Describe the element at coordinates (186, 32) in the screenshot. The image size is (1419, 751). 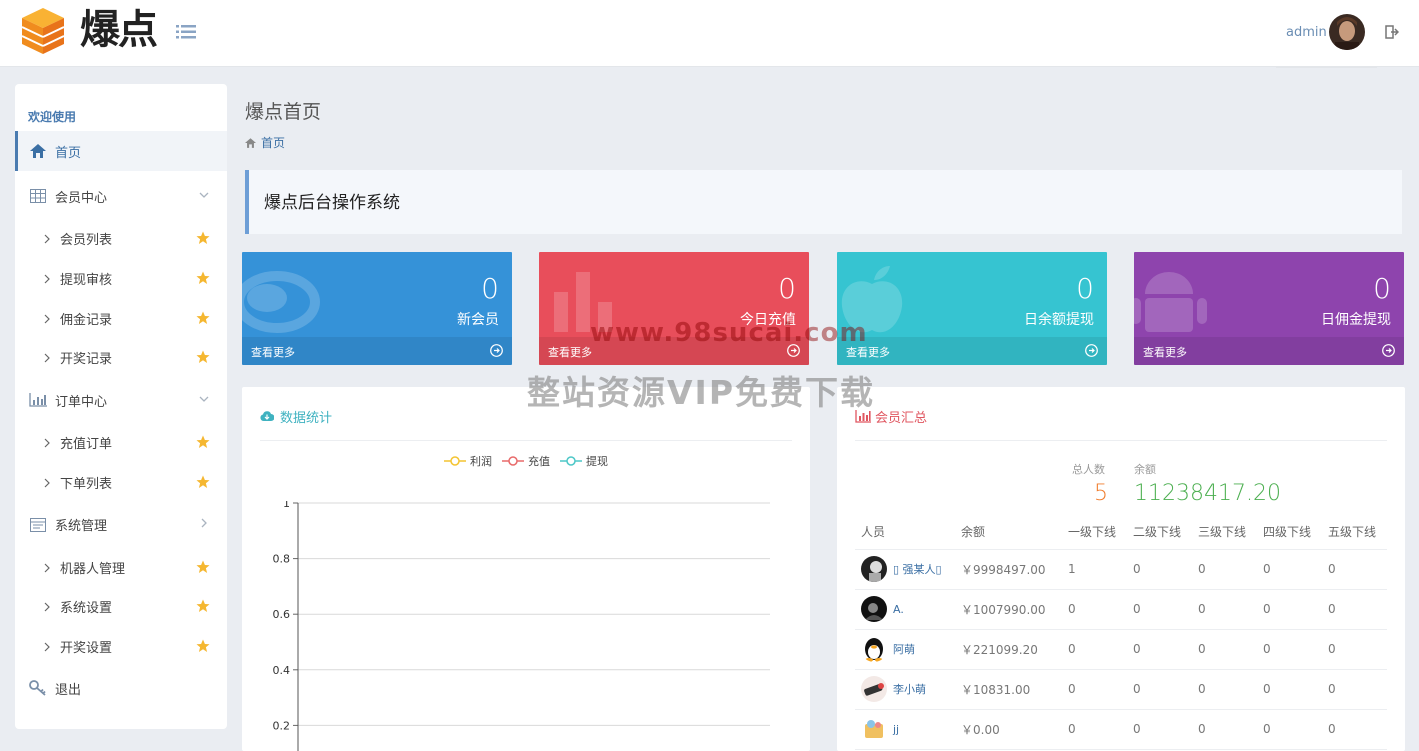
I see `menu-toggle-icon` at that location.